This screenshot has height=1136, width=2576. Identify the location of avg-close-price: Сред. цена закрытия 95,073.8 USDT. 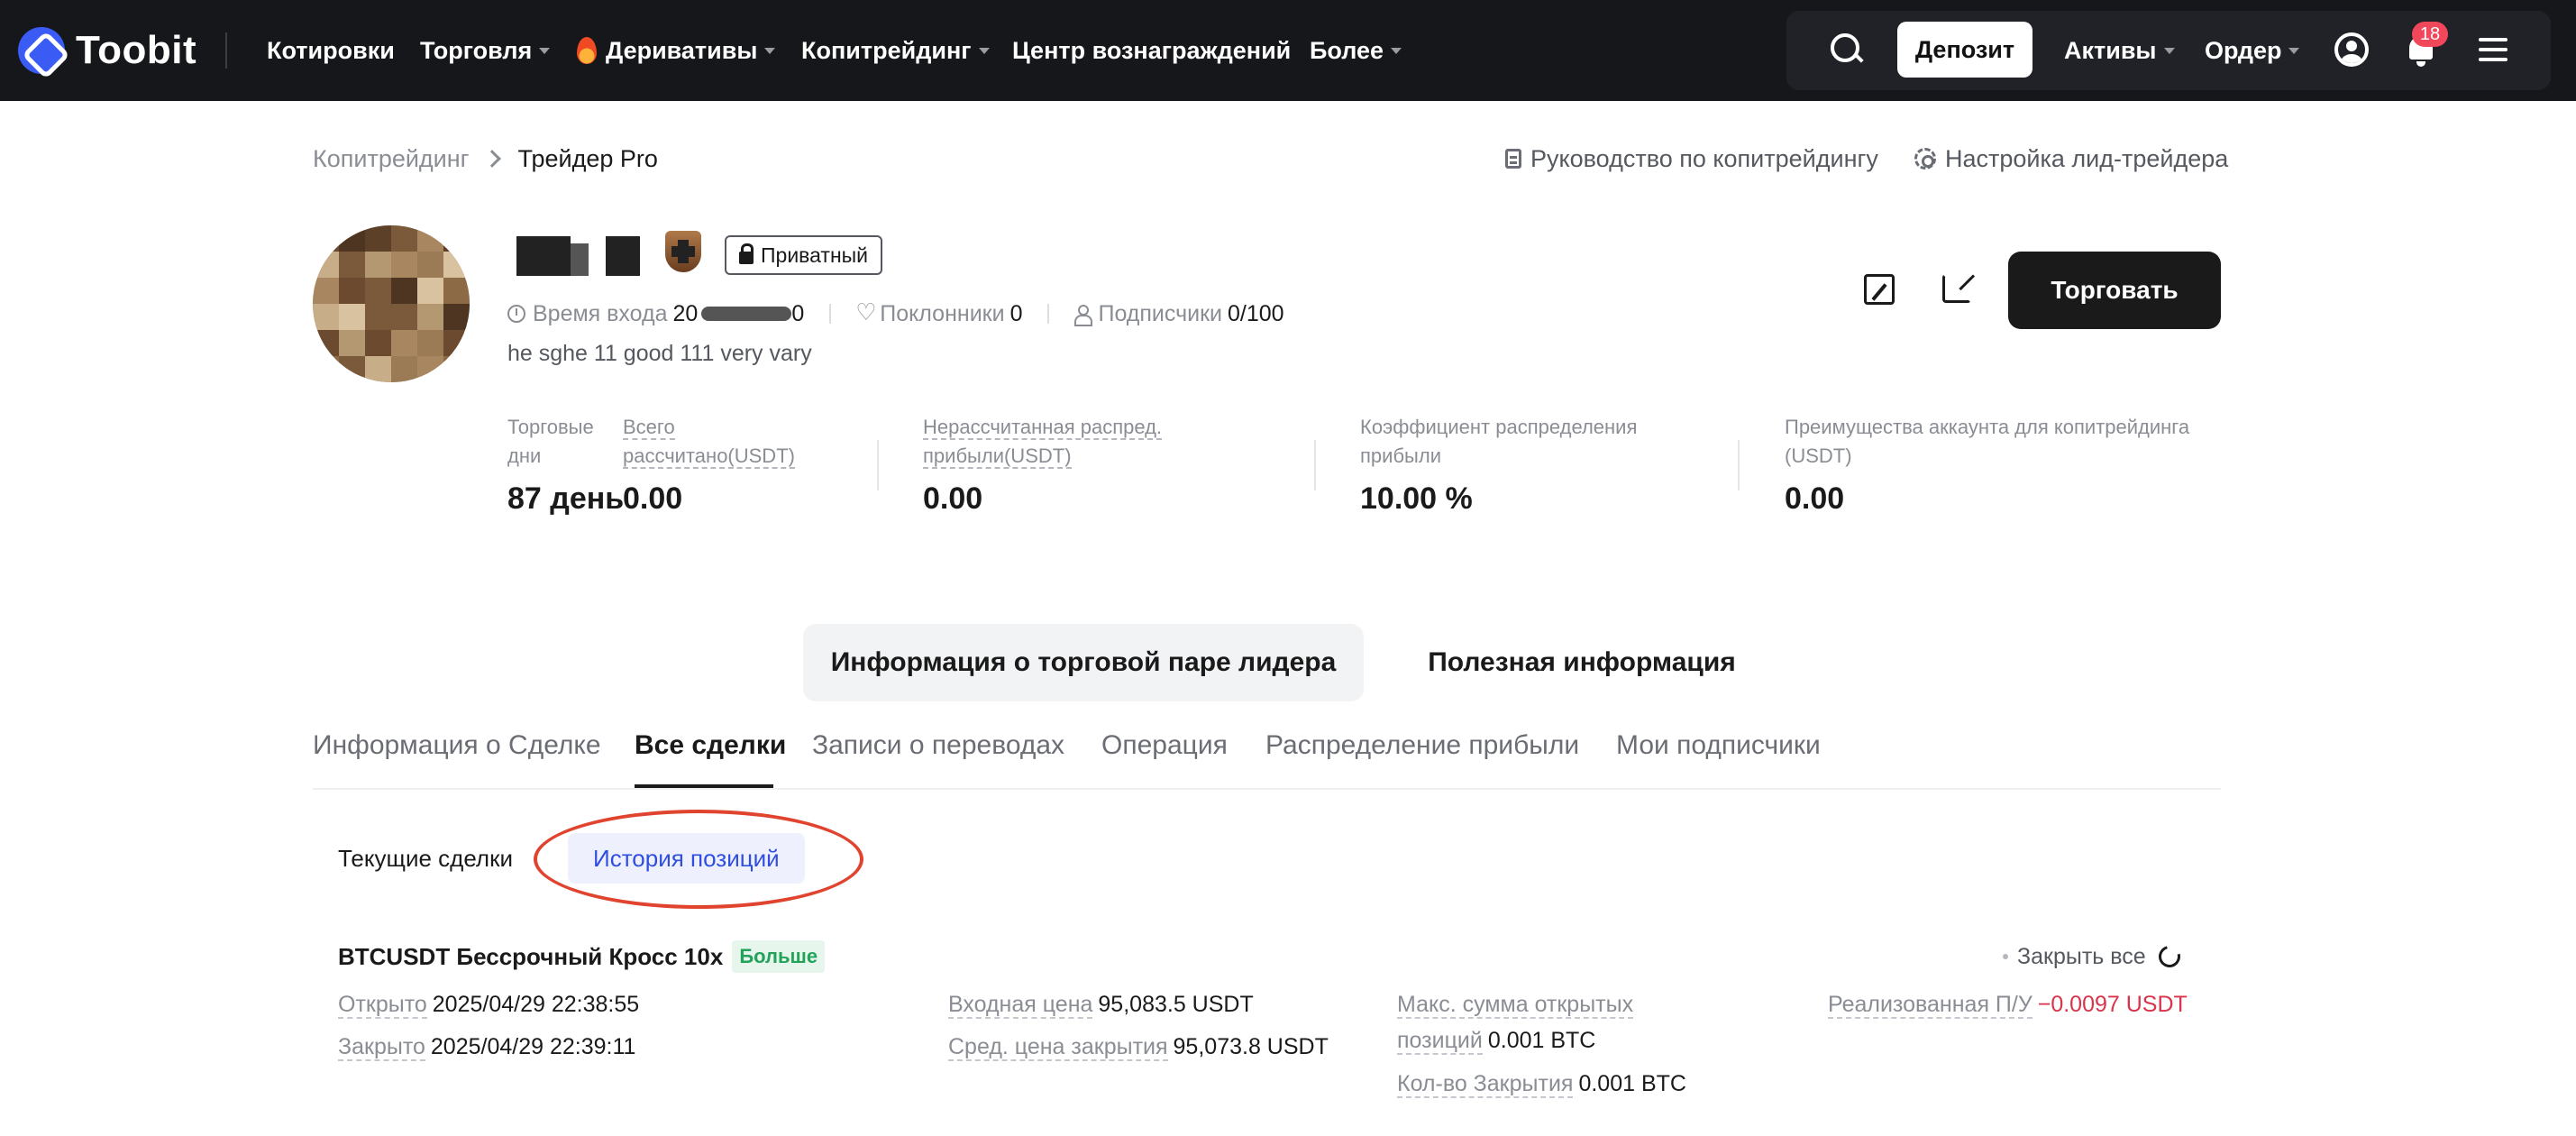
(1138, 1047).